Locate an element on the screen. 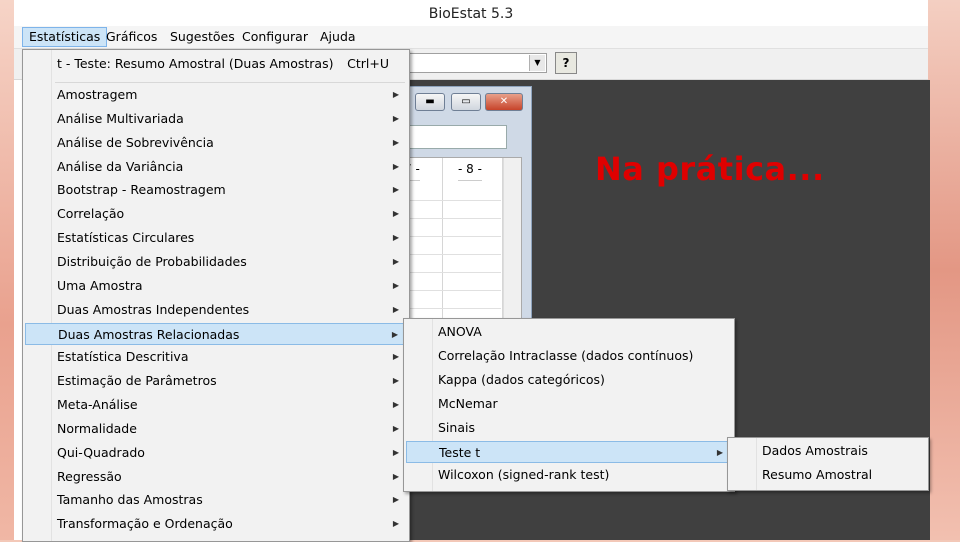 The image size is (960, 542). menu-estatisticas: Estatísticas is located at coordinates (65, 37).